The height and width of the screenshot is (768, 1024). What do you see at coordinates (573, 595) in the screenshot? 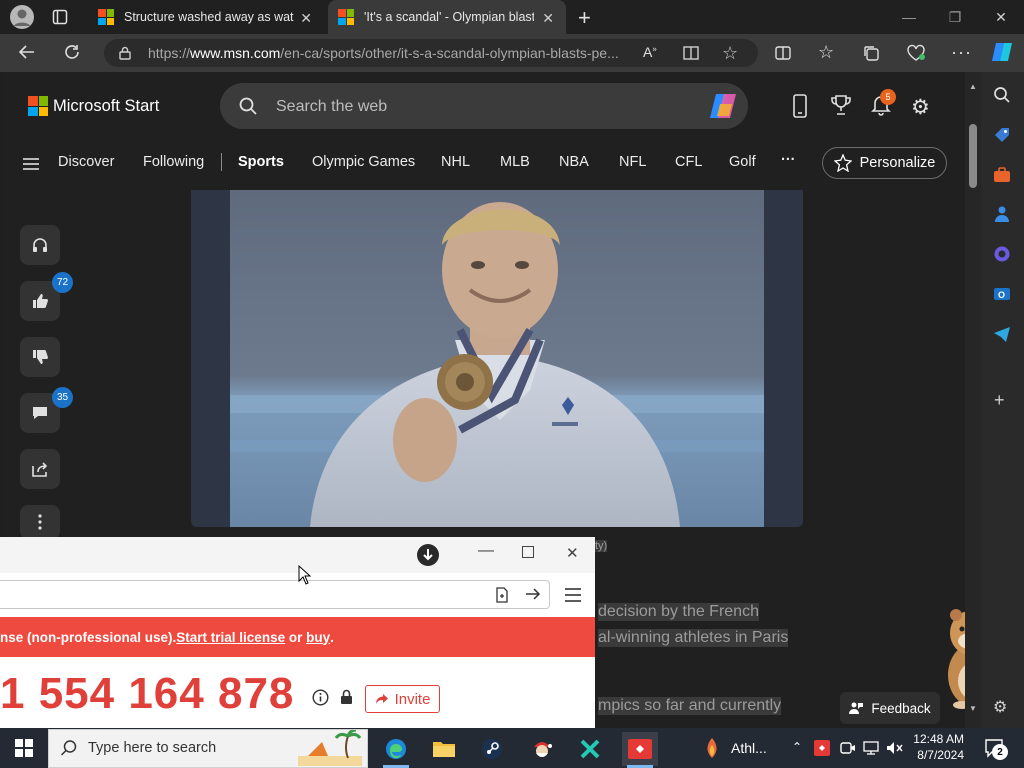
I see `overlay-menu-icon` at bounding box center [573, 595].